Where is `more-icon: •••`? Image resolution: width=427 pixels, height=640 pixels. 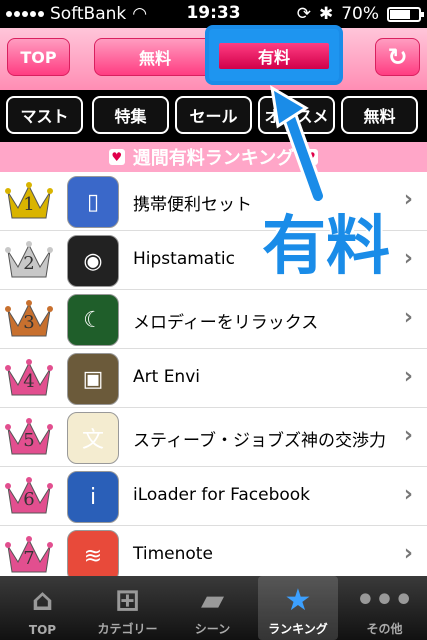
more-icon: ••• is located at coordinates (384, 600).